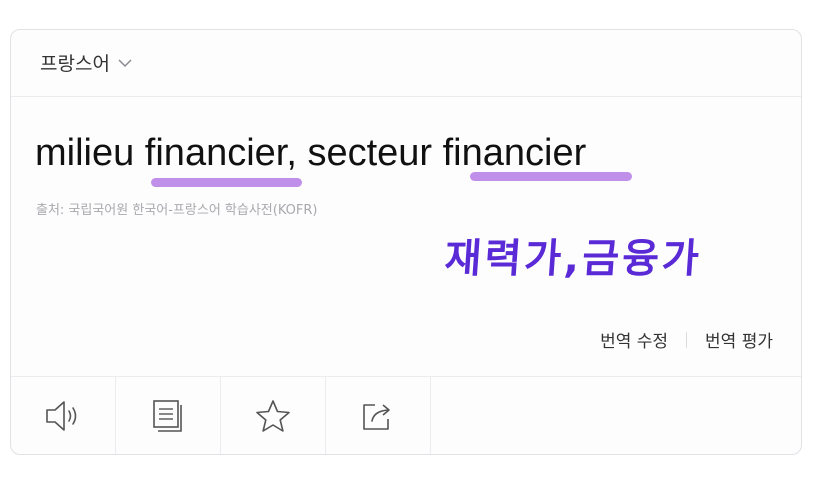 The height and width of the screenshot is (477, 815). What do you see at coordinates (739, 339) in the screenshot?
I see `rate-translation-button: 번역 평가` at bounding box center [739, 339].